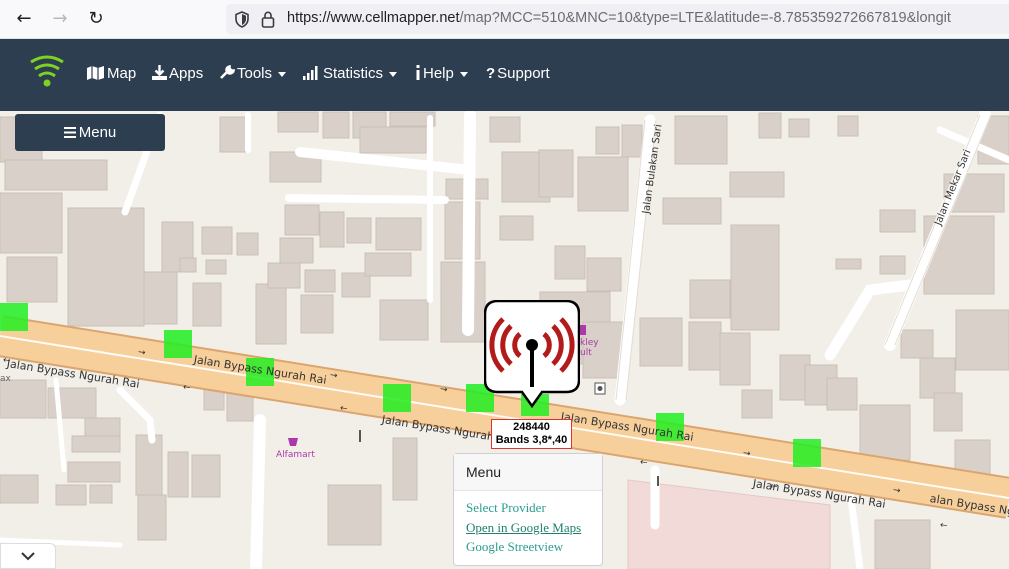  What do you see at coordinates (528, 472) in the screenshot?
I see `popup-title: Menu` at bounding box center [528, 472].